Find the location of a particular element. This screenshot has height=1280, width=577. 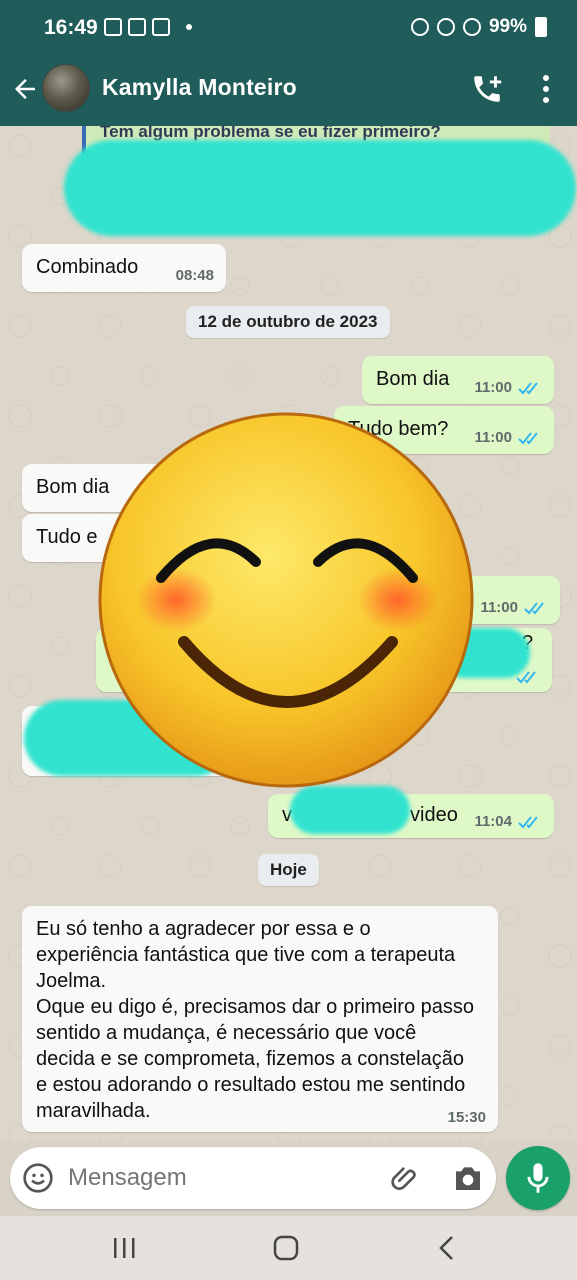

mic-button is located at coordinates (538, 1178).